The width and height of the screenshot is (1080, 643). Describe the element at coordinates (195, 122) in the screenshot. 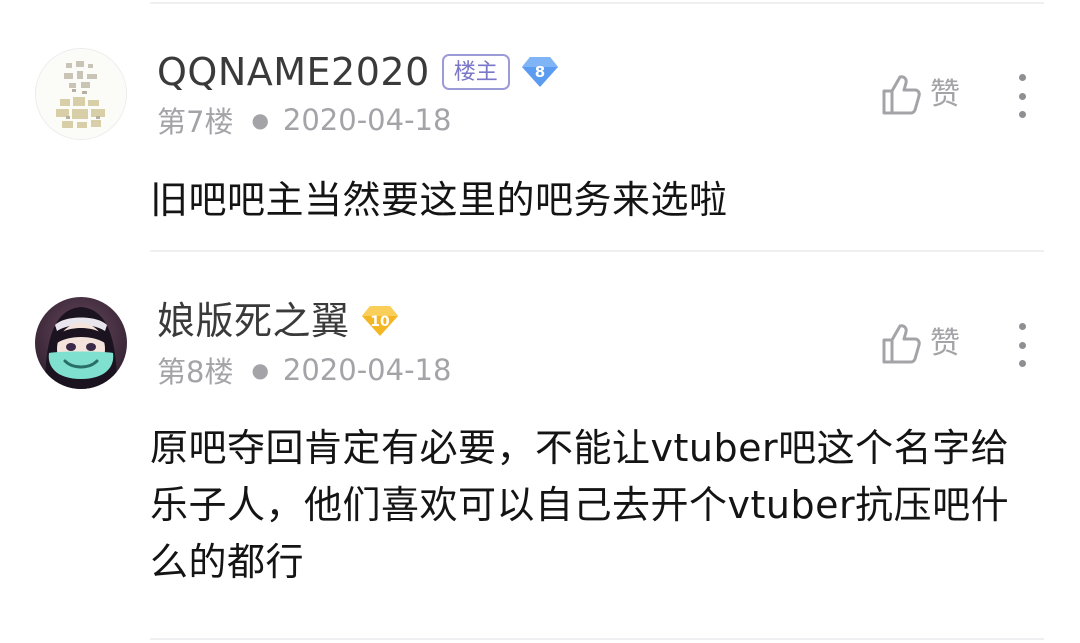

I see `floor-number: 第7楼` at that location.